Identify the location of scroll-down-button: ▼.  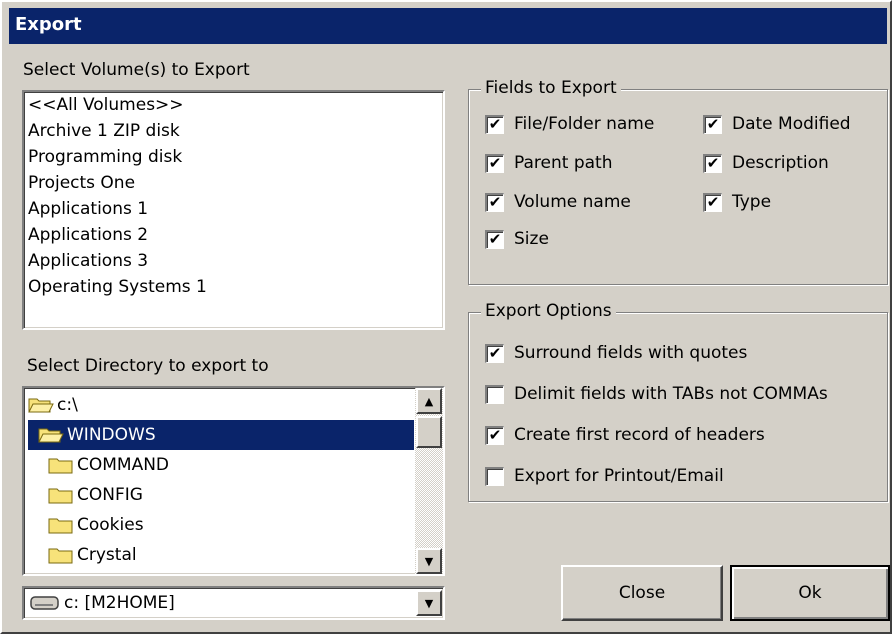
(429, 561).